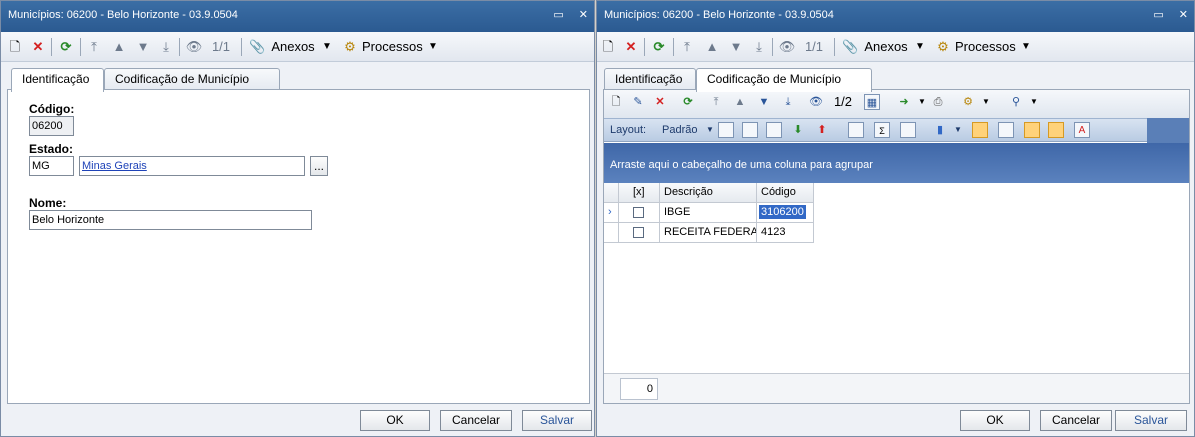 The image size is (1195, 437). I want to click on table-cell-descricao: IBGE, so click(708, 213).